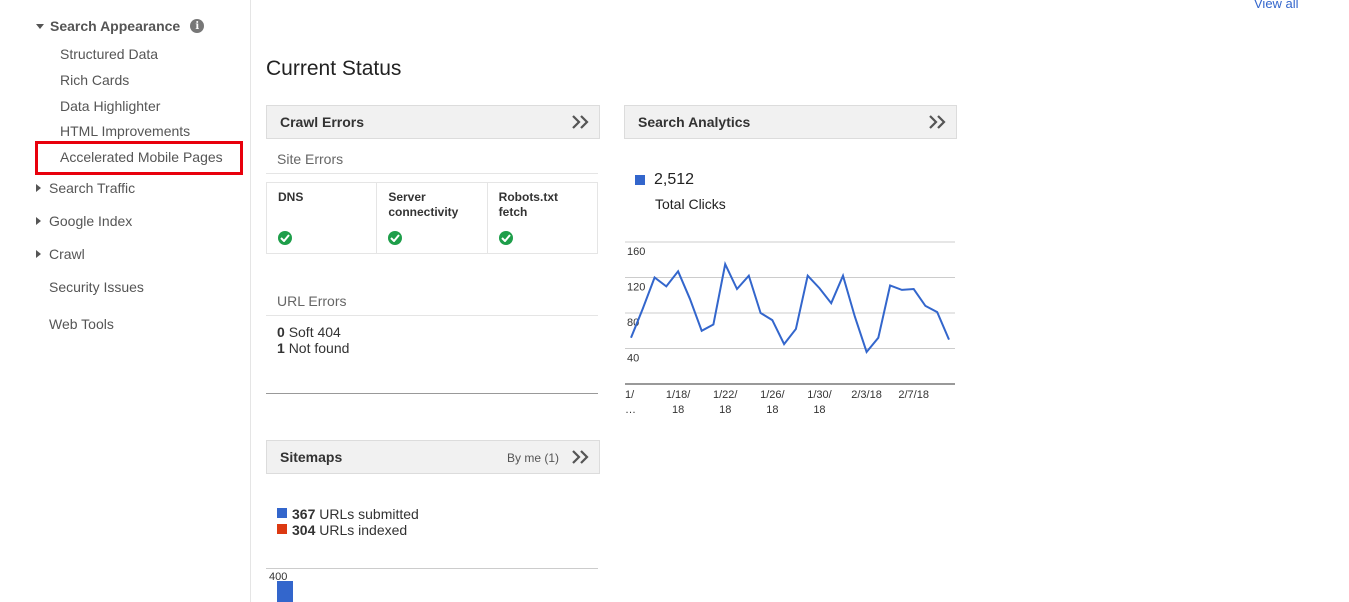 This screenshot has height=602, width=1349. I want to click on sitemaps-header: Sitemaps By me (1), so click(433, 457).